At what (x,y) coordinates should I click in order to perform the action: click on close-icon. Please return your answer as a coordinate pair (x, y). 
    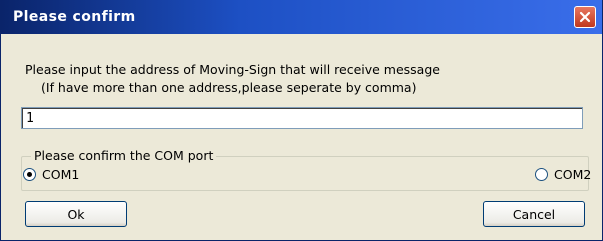
    Looking at the image, I should click on (585, 17).